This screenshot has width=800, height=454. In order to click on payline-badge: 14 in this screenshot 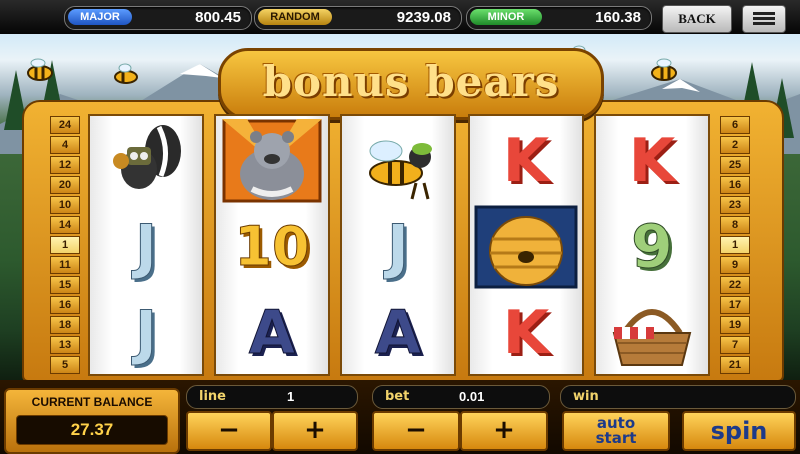, I will do `click(65, 225)`.